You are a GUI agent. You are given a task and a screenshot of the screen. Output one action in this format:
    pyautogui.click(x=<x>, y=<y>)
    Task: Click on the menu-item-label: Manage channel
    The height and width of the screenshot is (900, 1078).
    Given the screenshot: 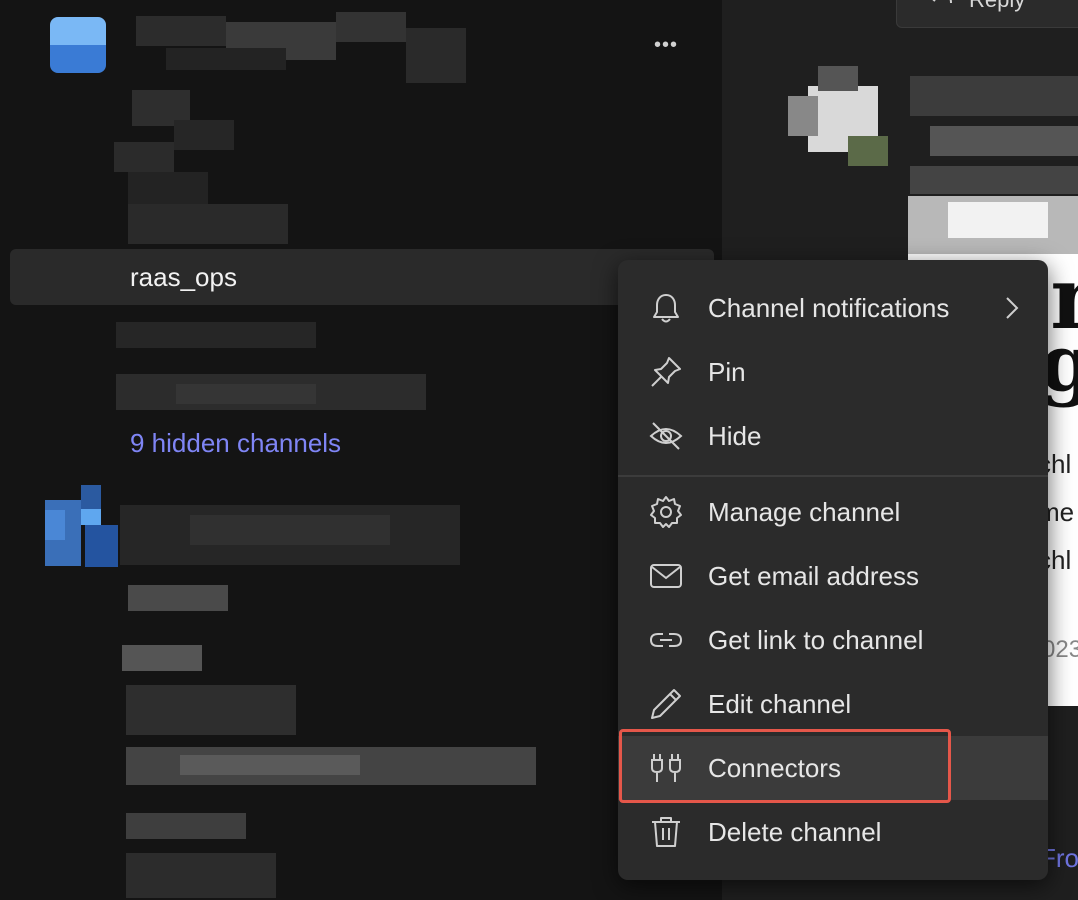 What is the action you would take?
    pyautogui.click(x=804, y=512)
    